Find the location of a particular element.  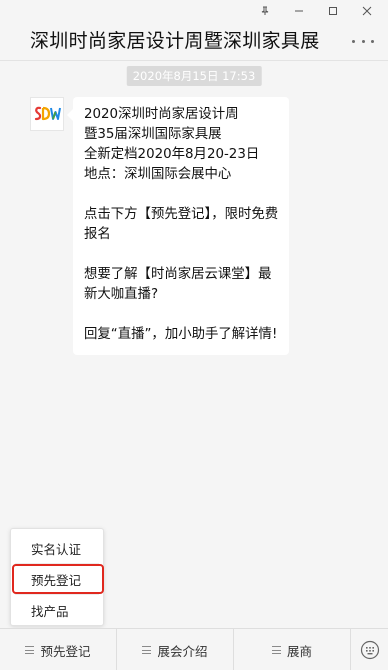

header-divider is located at coordinates (194, 60).